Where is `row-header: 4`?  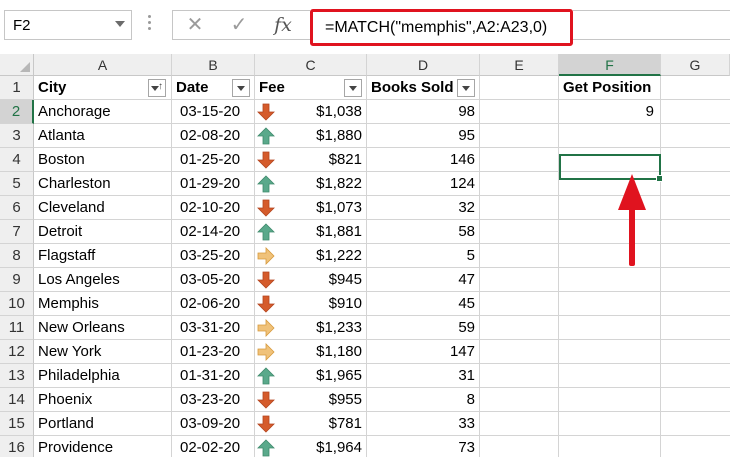 row-header: 4 is located at coordinates (17, 160).